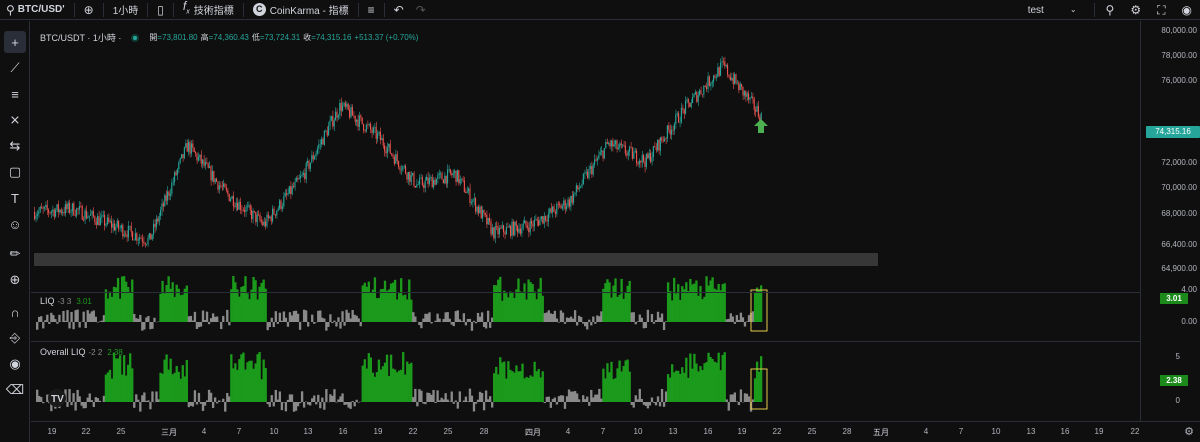 This screenshot has height=442, width=1200. Describe the element at coordinates (80, 37) in the screenshot. I see `main-series-title: BTC/USDT · 1小時 ·` at that location.